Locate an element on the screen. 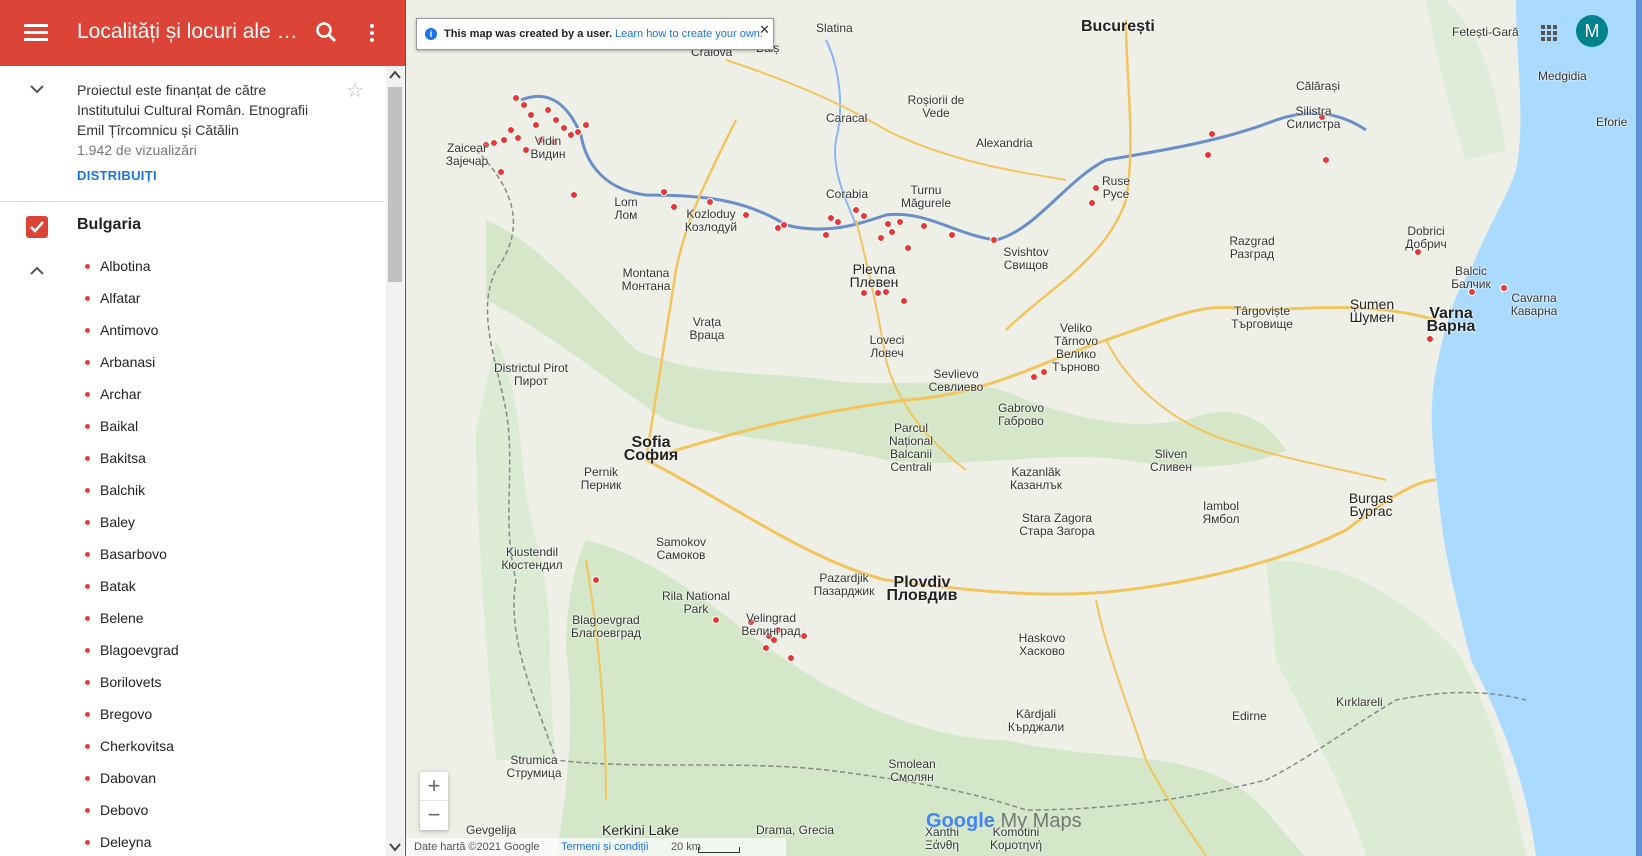 The width and height of the screenshot is (1642, 856). place-label: Bakitsa is located at coordinates (123, 458).